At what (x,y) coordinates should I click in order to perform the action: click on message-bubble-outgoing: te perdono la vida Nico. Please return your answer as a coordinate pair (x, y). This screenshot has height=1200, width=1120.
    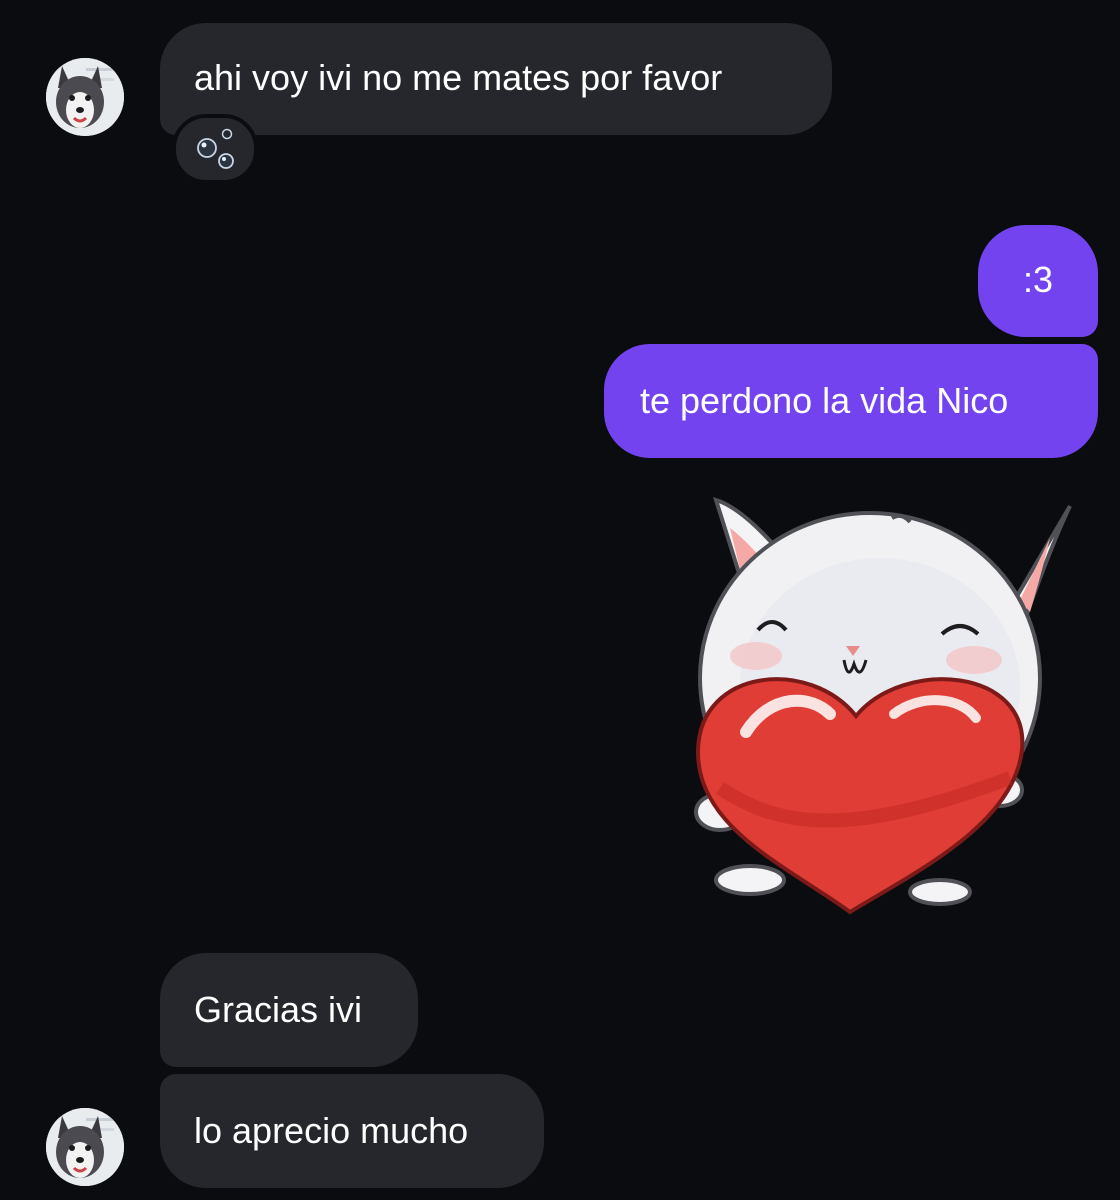
    Looking at the image, I should click on (851, 401).